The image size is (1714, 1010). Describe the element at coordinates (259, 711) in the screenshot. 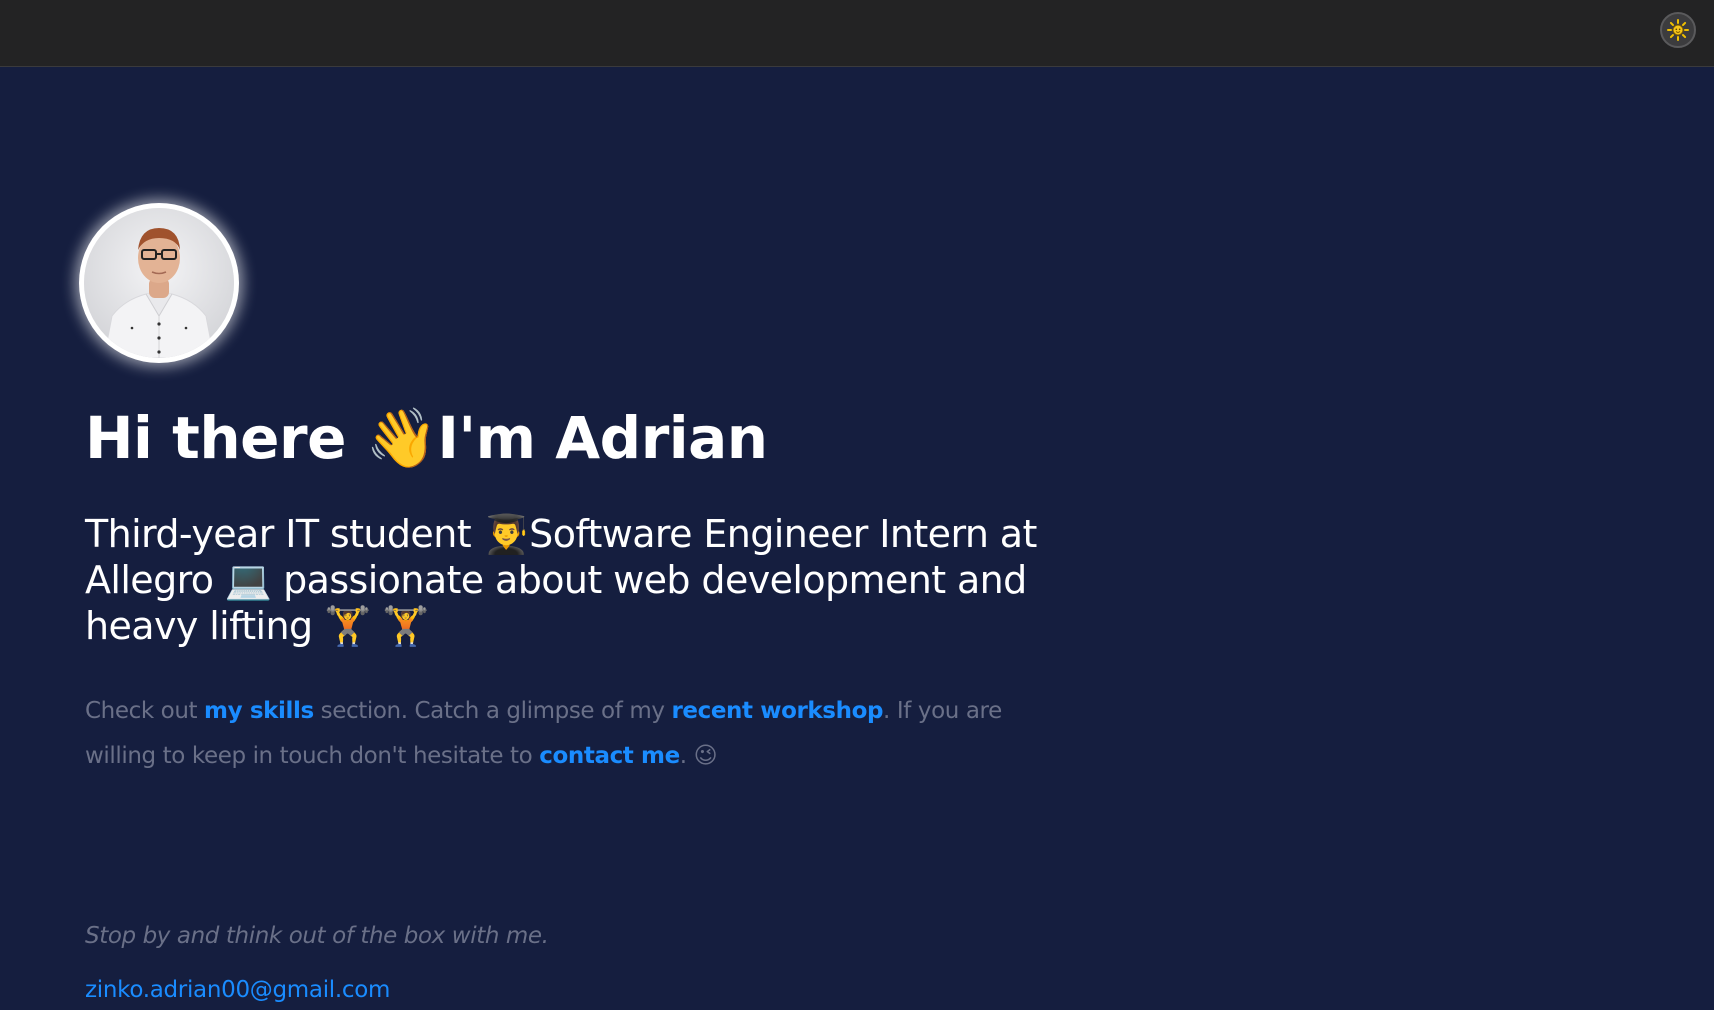

I see `my-skills-link: my skills` at that location.